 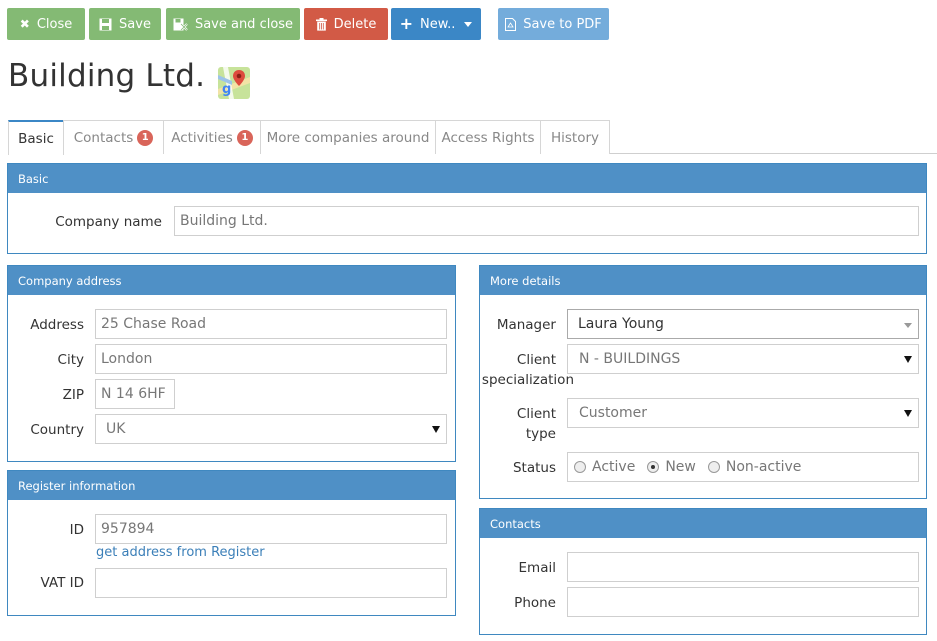 What do you see at coordinates (70, 360) in the screenshot?
I see `city-label: City` at bounding box center [70, 360].